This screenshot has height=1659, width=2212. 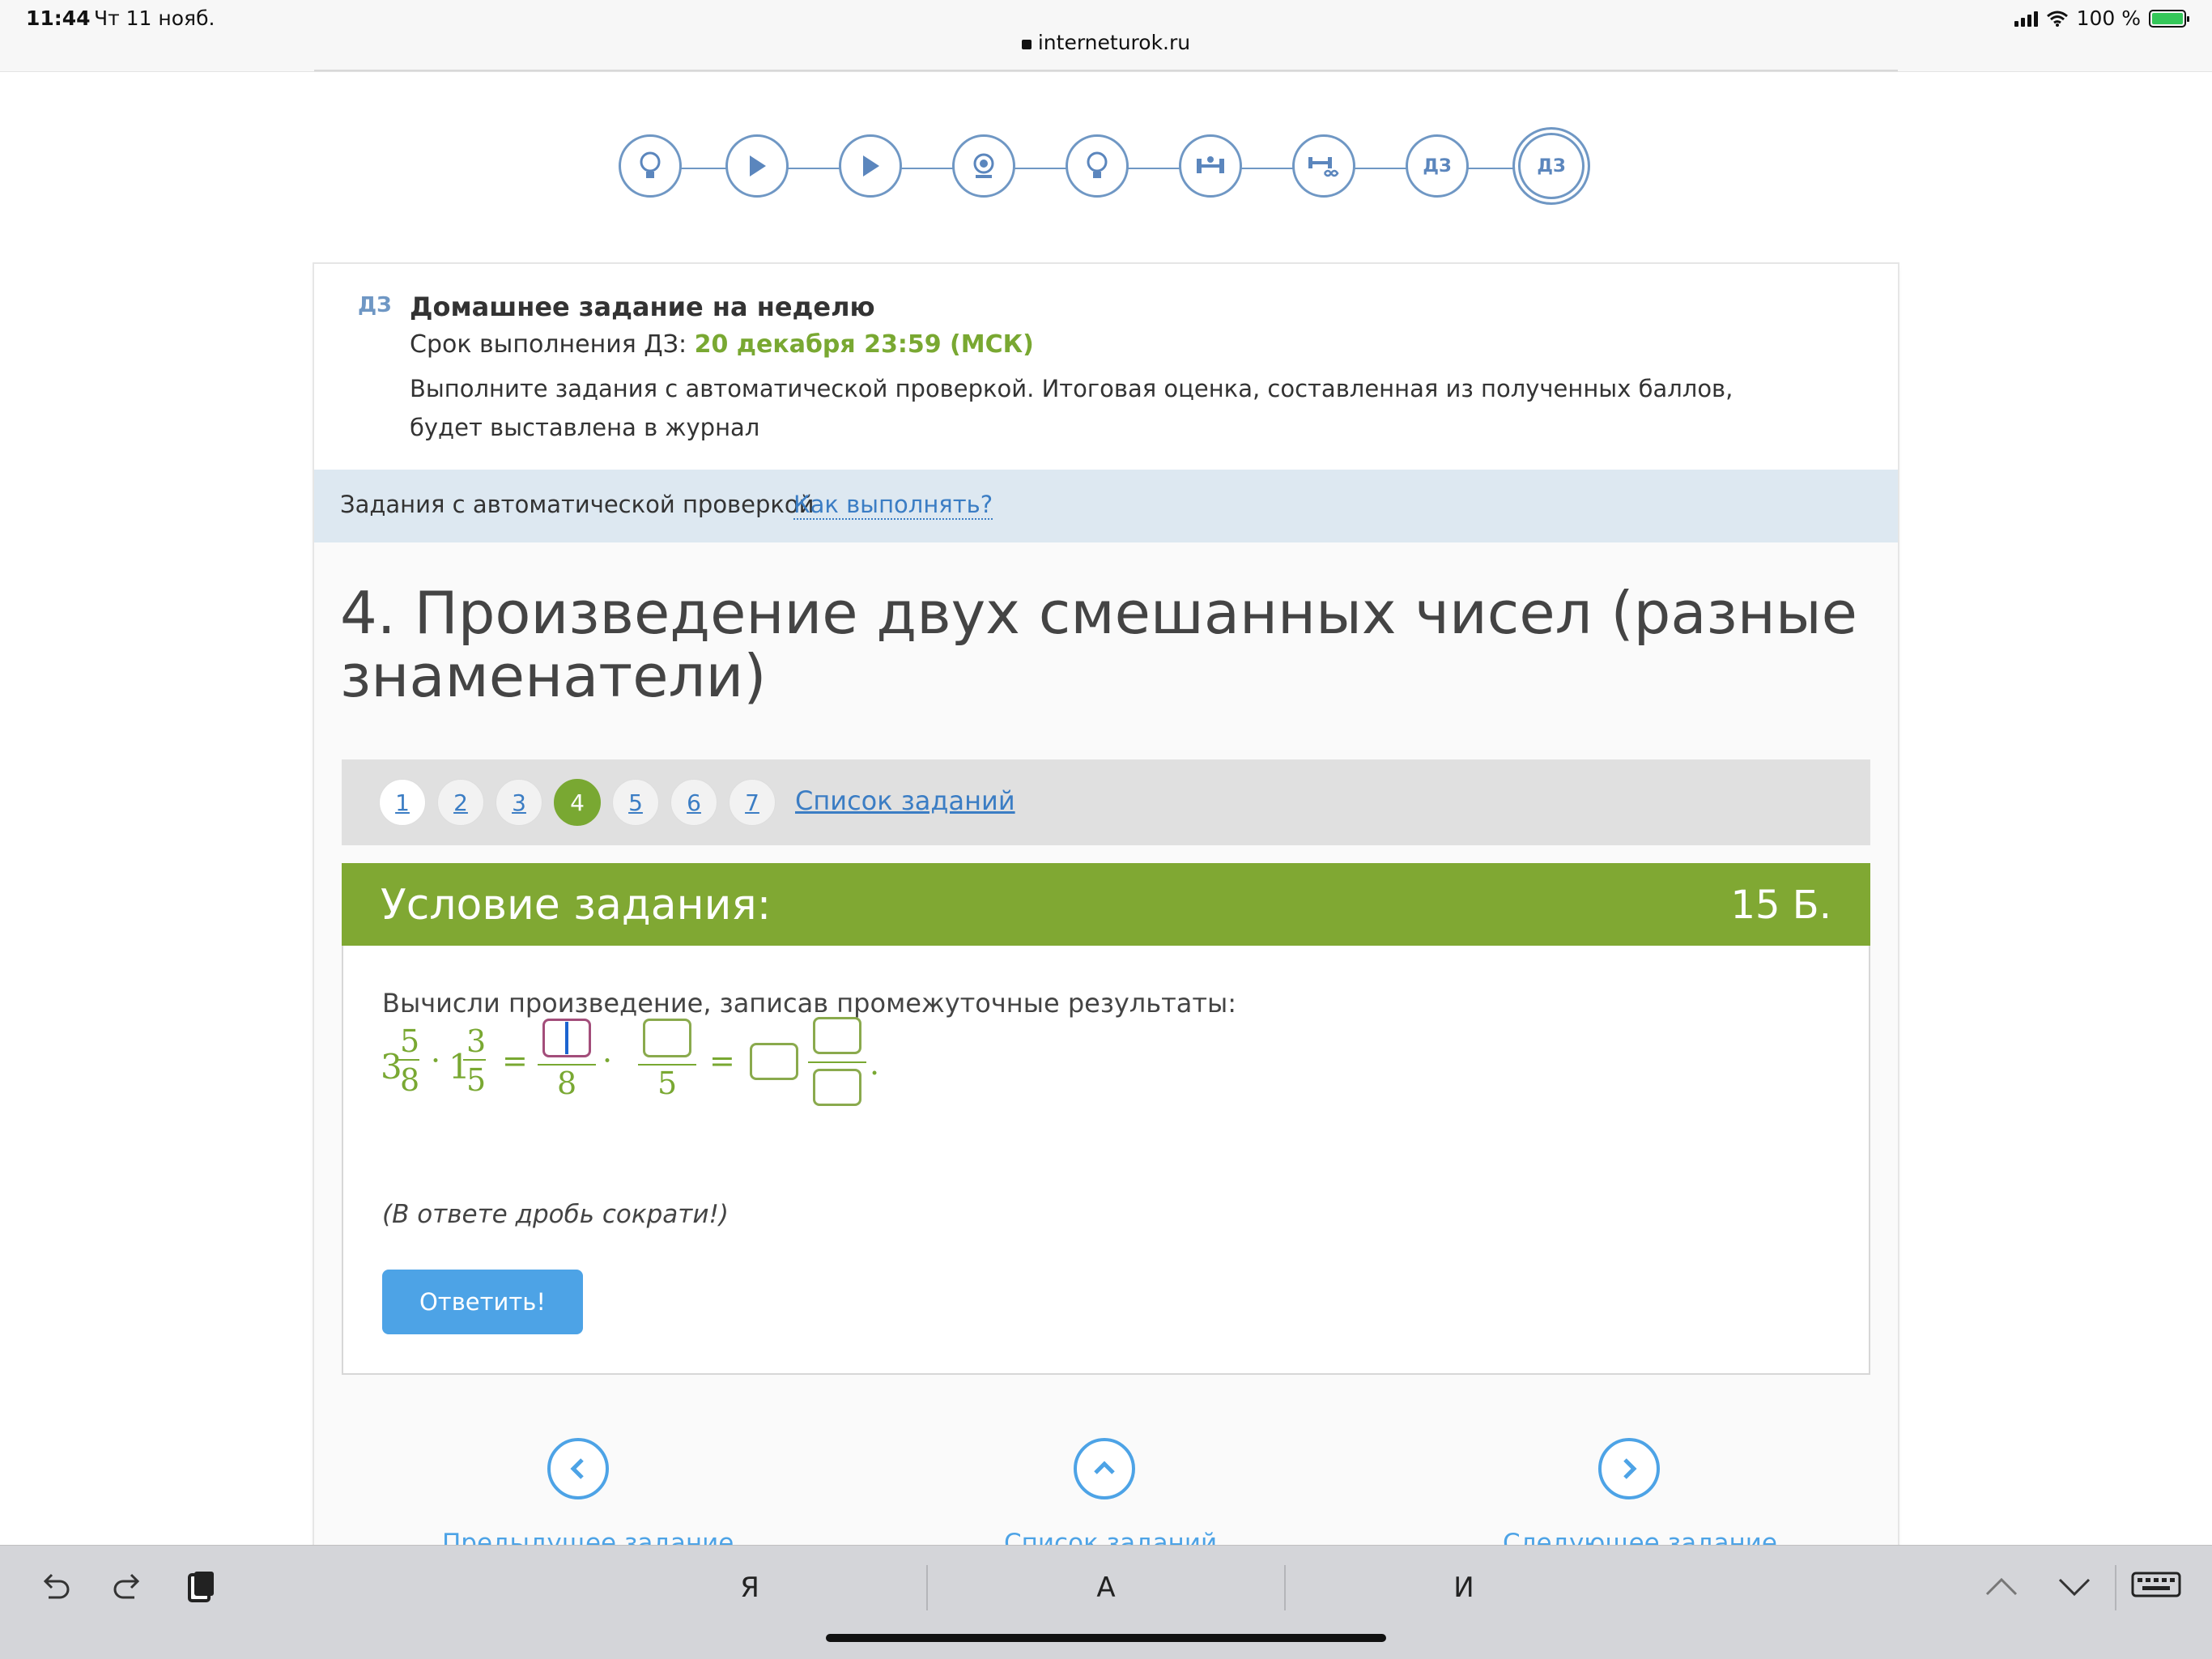 What do you see at coordinates (410, 1041) in the screenshot?
I see `first-numerator: 5` at bounding box center [410, 1041].